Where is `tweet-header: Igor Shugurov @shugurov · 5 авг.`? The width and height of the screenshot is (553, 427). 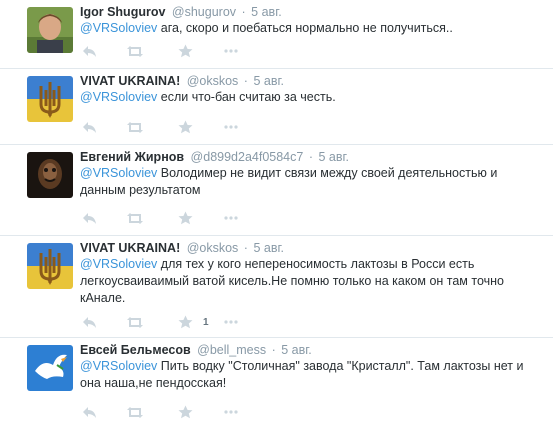 tweet-header: Igor Shugurov @shugurov · 5 авг. is located at coordinates (181, 12).